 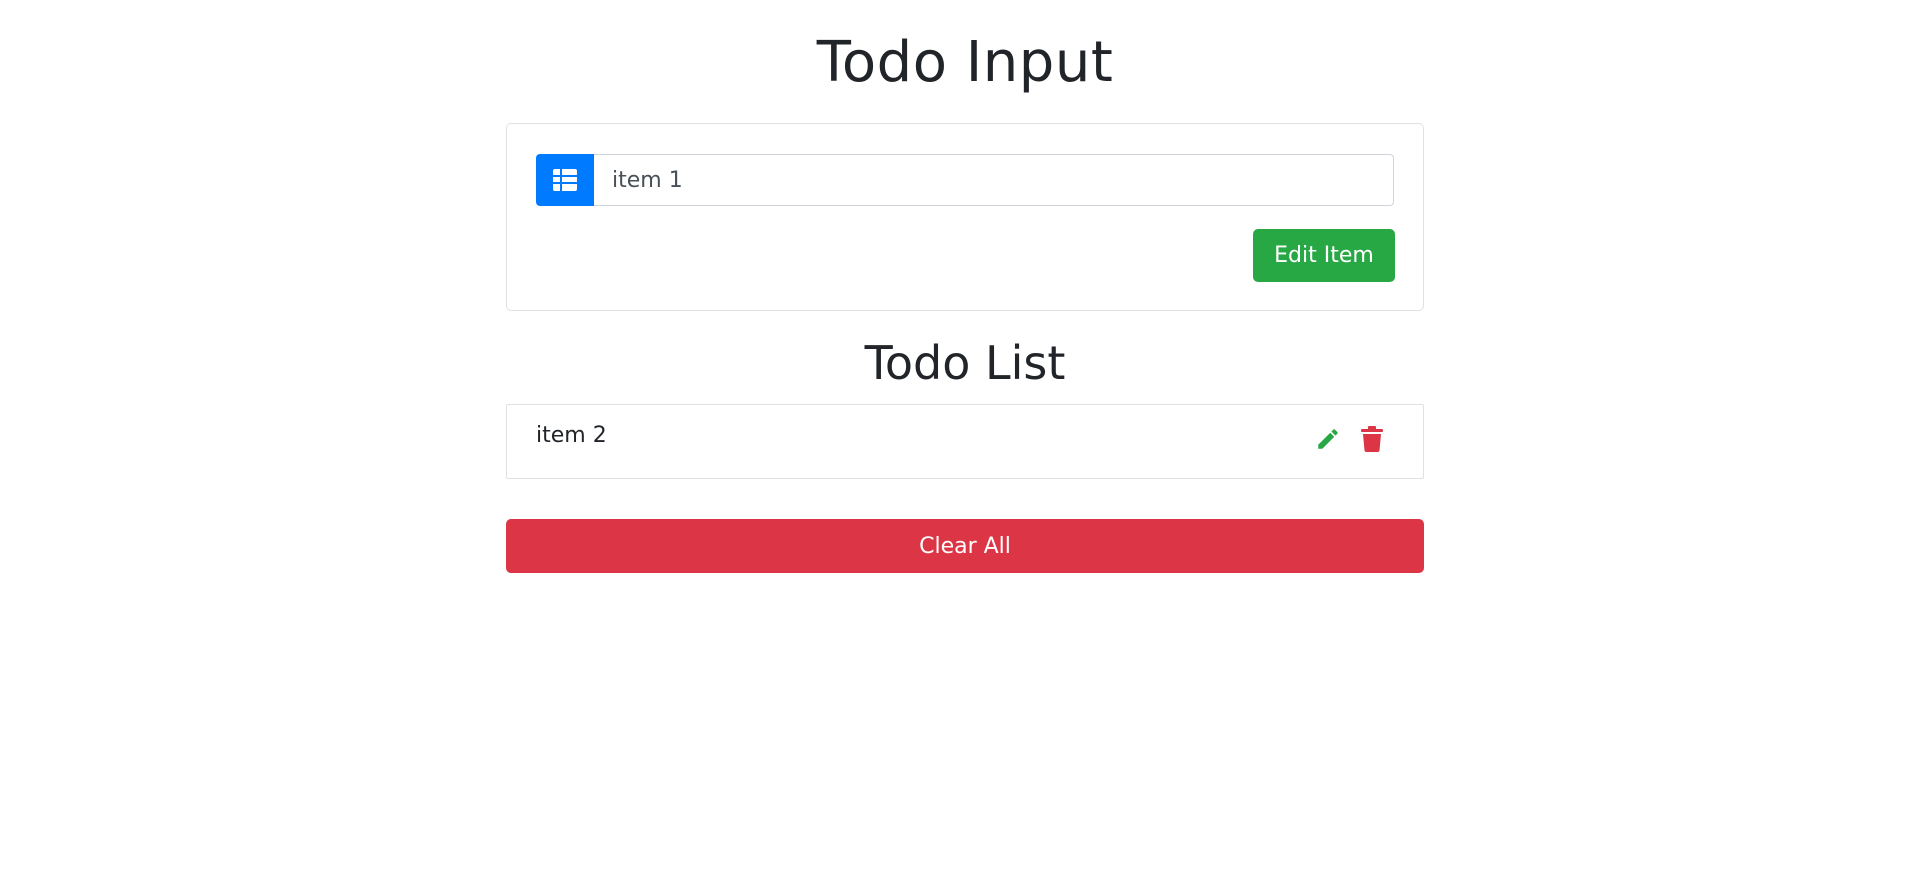 What do you see at coordinates (571, 435) in the screenshot?
I see `todo-item-text: item 2` at bounding box center [571, 435].